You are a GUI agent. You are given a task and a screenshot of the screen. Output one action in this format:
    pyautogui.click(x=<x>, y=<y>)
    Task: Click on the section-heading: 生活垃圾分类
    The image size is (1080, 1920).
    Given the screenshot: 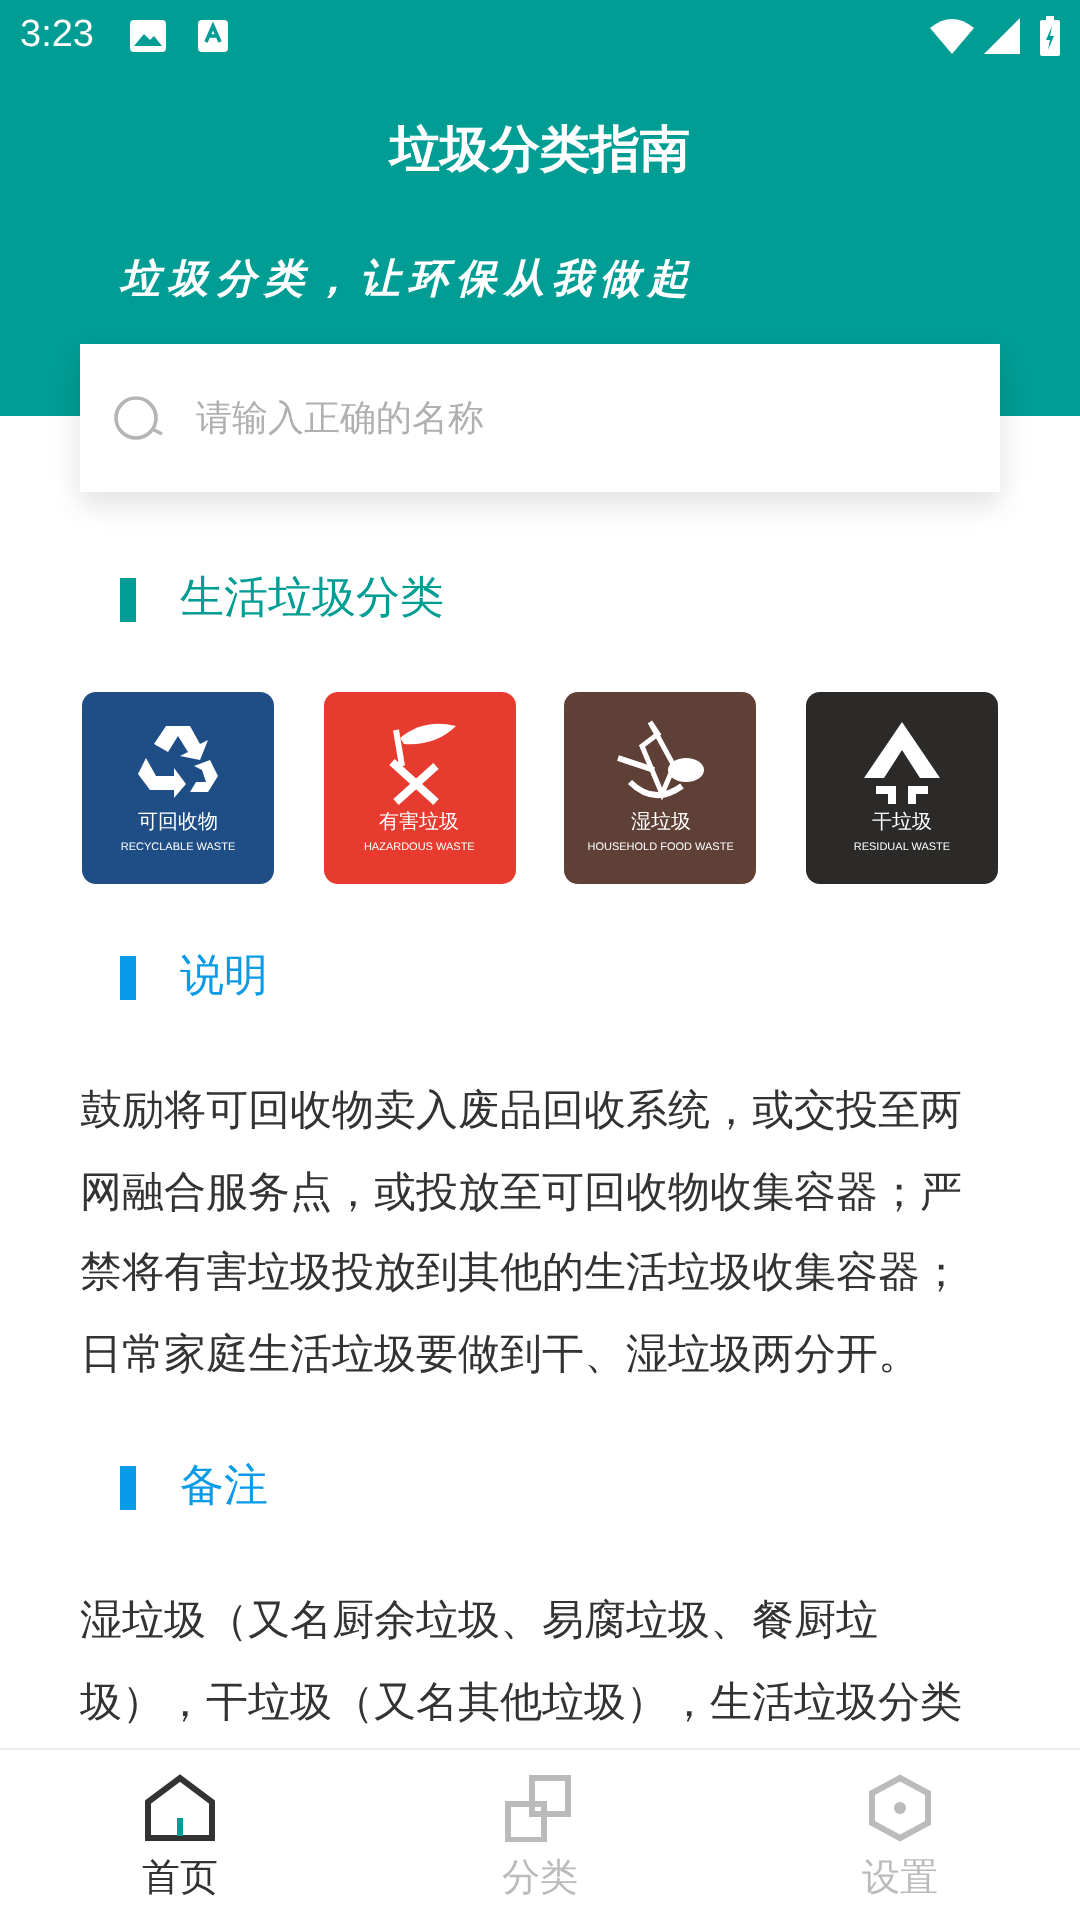 What is the action you would take?
    pyautogui.click(x=312, y=600)
    